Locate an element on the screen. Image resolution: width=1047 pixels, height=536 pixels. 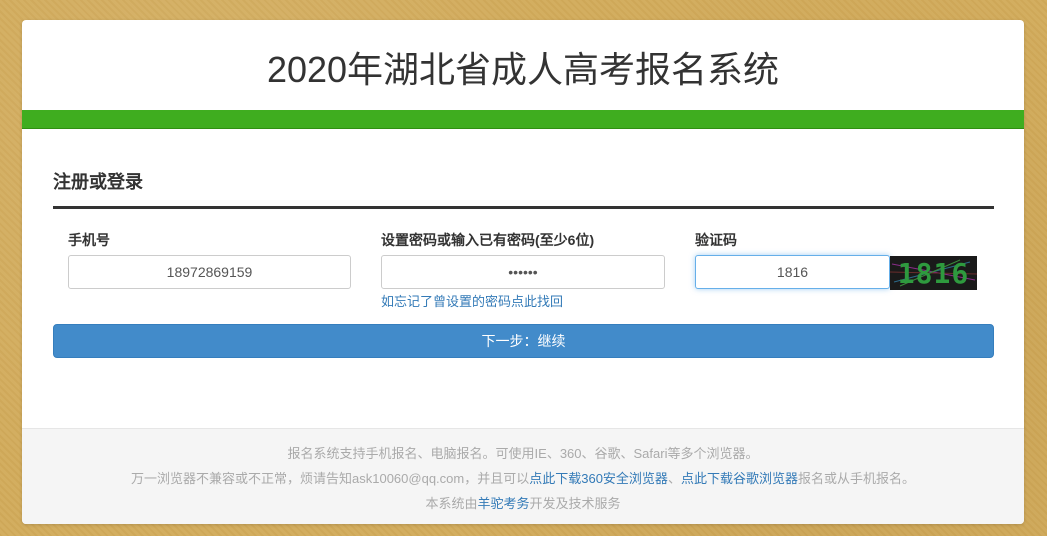
footer-credit-prefix: 本系统由 is located at coordinates (451, 503).